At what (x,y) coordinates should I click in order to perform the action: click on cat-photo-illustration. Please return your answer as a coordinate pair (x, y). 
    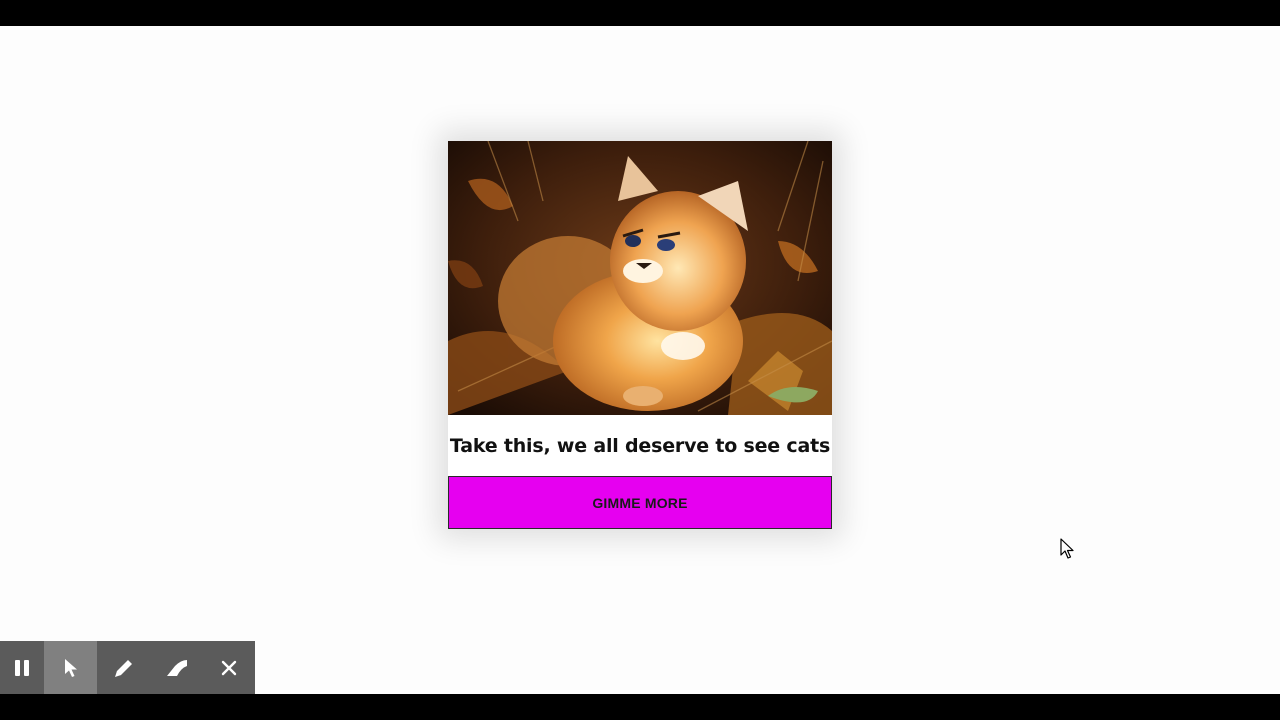
    Looking at the image, I should click on (640, 278).